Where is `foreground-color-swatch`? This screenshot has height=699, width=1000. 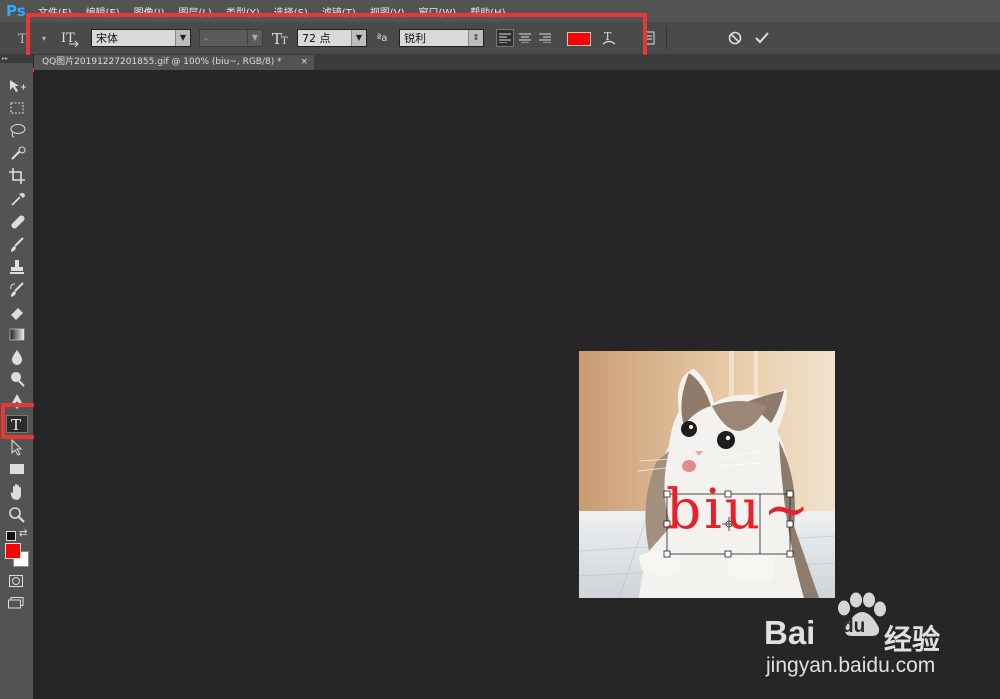
foreground-color-swatch is located at coordinates (13, 551).